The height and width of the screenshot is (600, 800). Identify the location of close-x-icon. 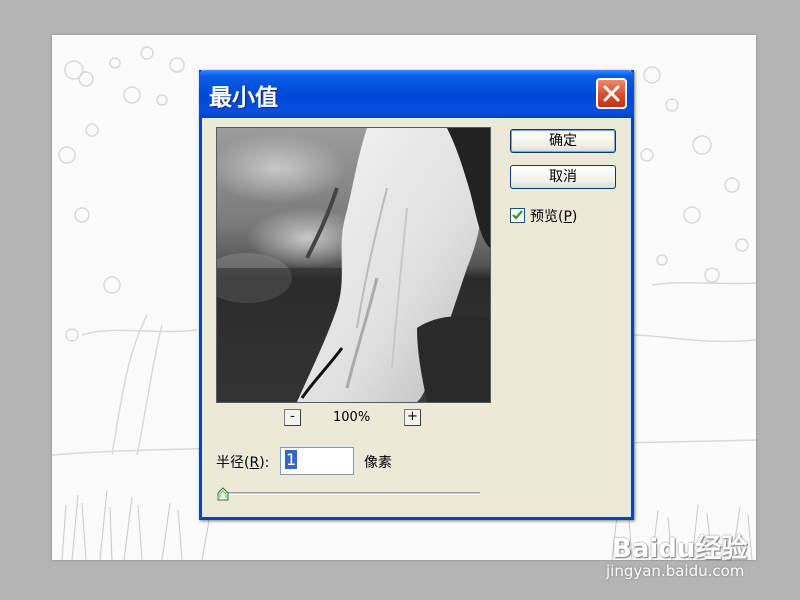
(611, 93).